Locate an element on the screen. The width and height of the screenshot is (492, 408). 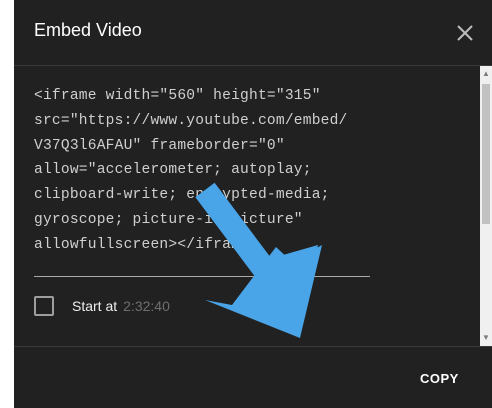
dialog-title: Embed Video is located at coordinates (88, 30).